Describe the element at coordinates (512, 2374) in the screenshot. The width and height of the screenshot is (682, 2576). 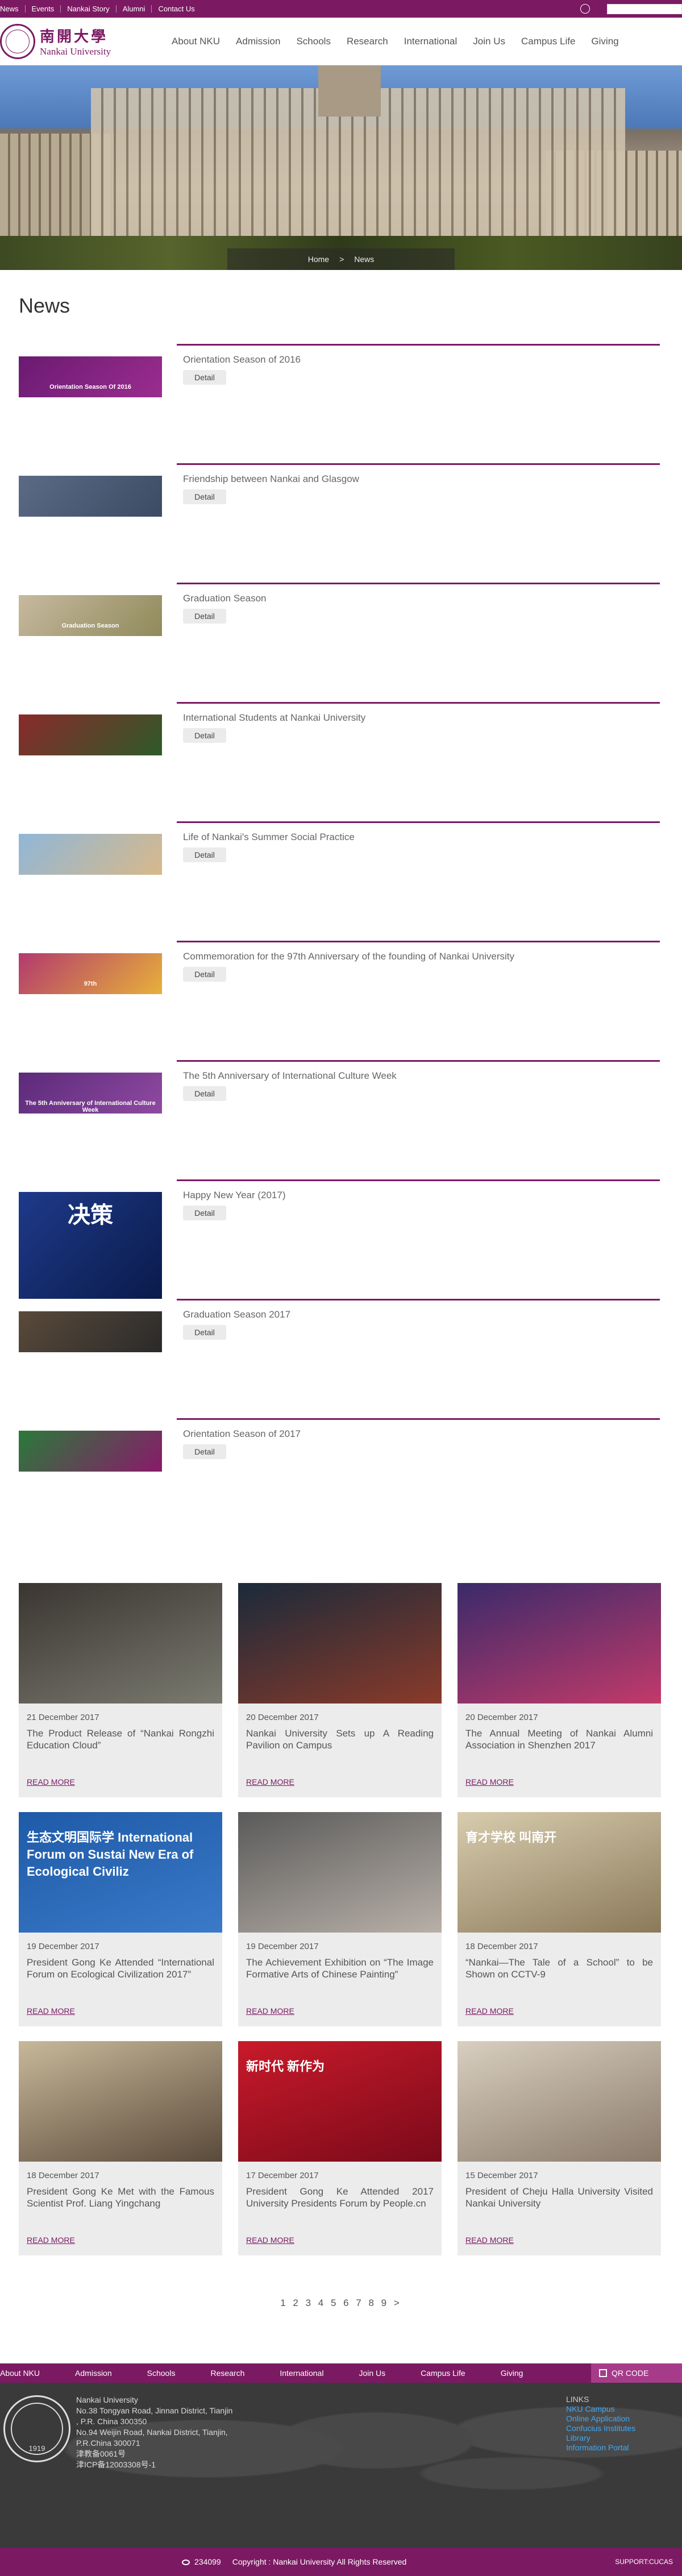
I see `footer-nav-giving: Giving` at that location.